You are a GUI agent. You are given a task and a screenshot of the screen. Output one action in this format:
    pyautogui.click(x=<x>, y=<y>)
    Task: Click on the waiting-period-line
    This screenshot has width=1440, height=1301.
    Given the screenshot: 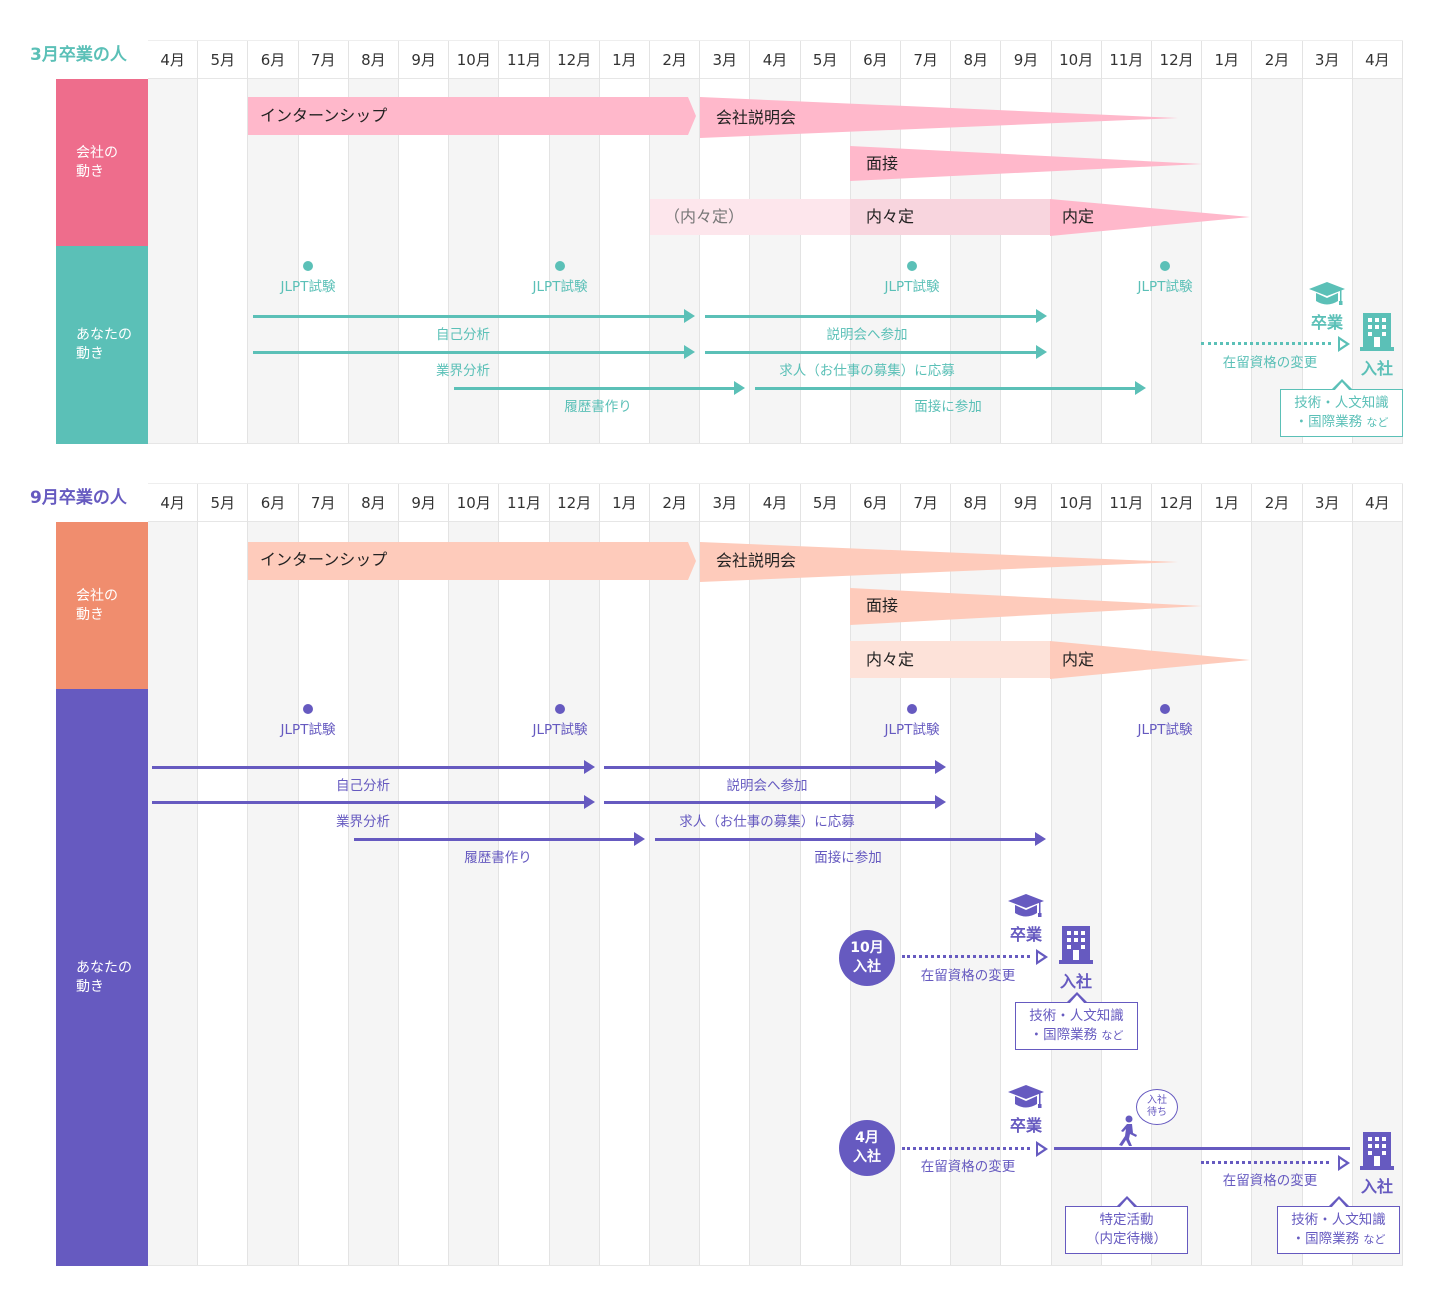 What is the action you would take?
    pyautogui.click(x=1202, y=1148)
    